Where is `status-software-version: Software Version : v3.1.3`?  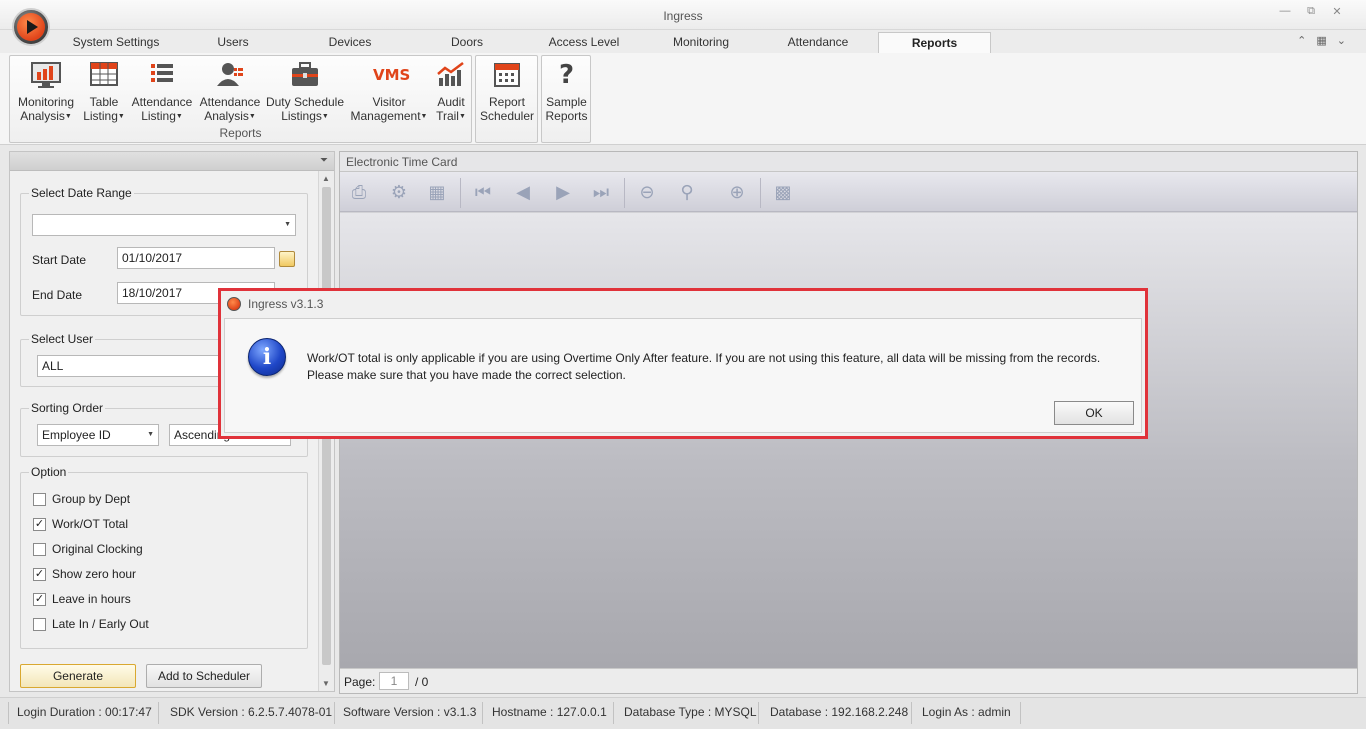 status-software-version: Software Version : v3.1.3 is located at coordinates (410, 712).